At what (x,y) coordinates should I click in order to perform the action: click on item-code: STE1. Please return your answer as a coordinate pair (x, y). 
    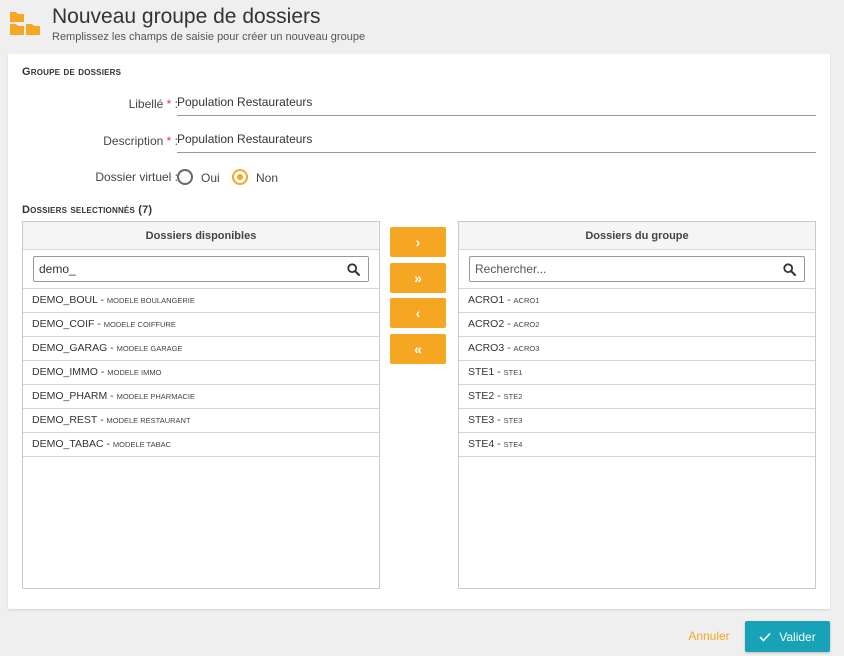
    Looking at the image, I should click on (481, 372).